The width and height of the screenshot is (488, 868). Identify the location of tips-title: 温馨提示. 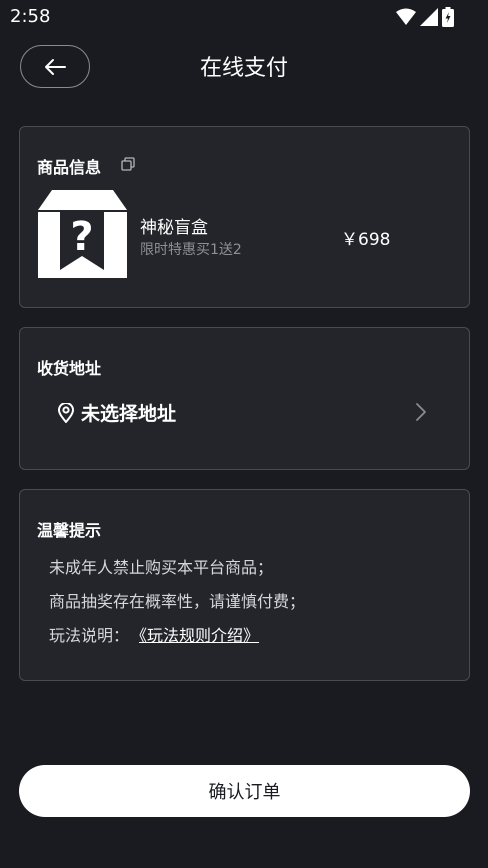
(69, 530).